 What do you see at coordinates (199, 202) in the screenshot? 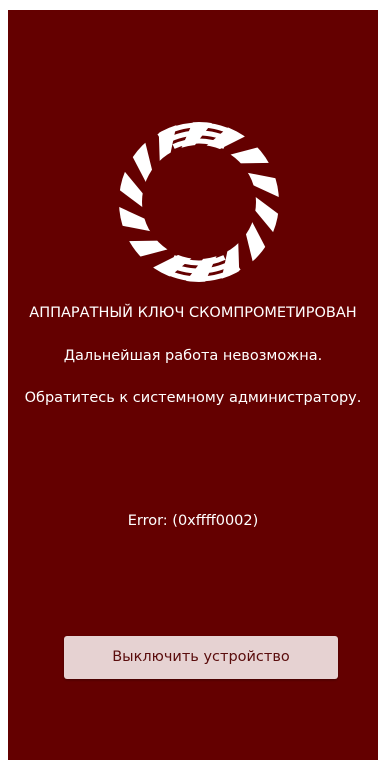
I see `striped-ring-logo-icon` at bounding box center [199, 202].